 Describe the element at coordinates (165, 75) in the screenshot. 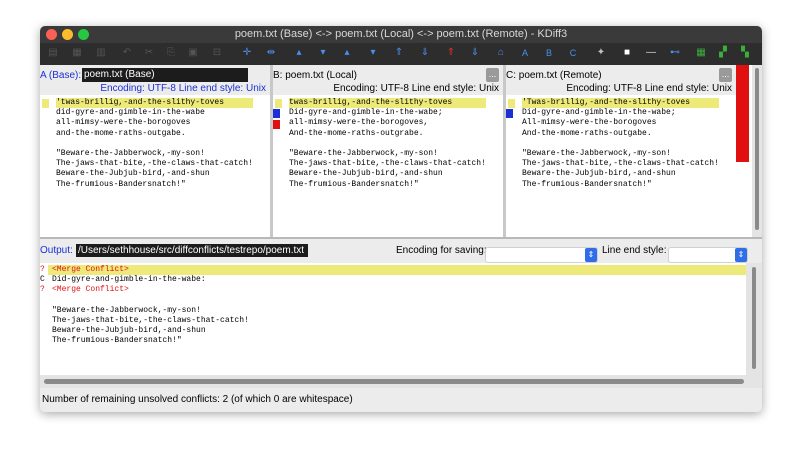

I see `pane-a-filename: poem.txt (Base)` at that location.